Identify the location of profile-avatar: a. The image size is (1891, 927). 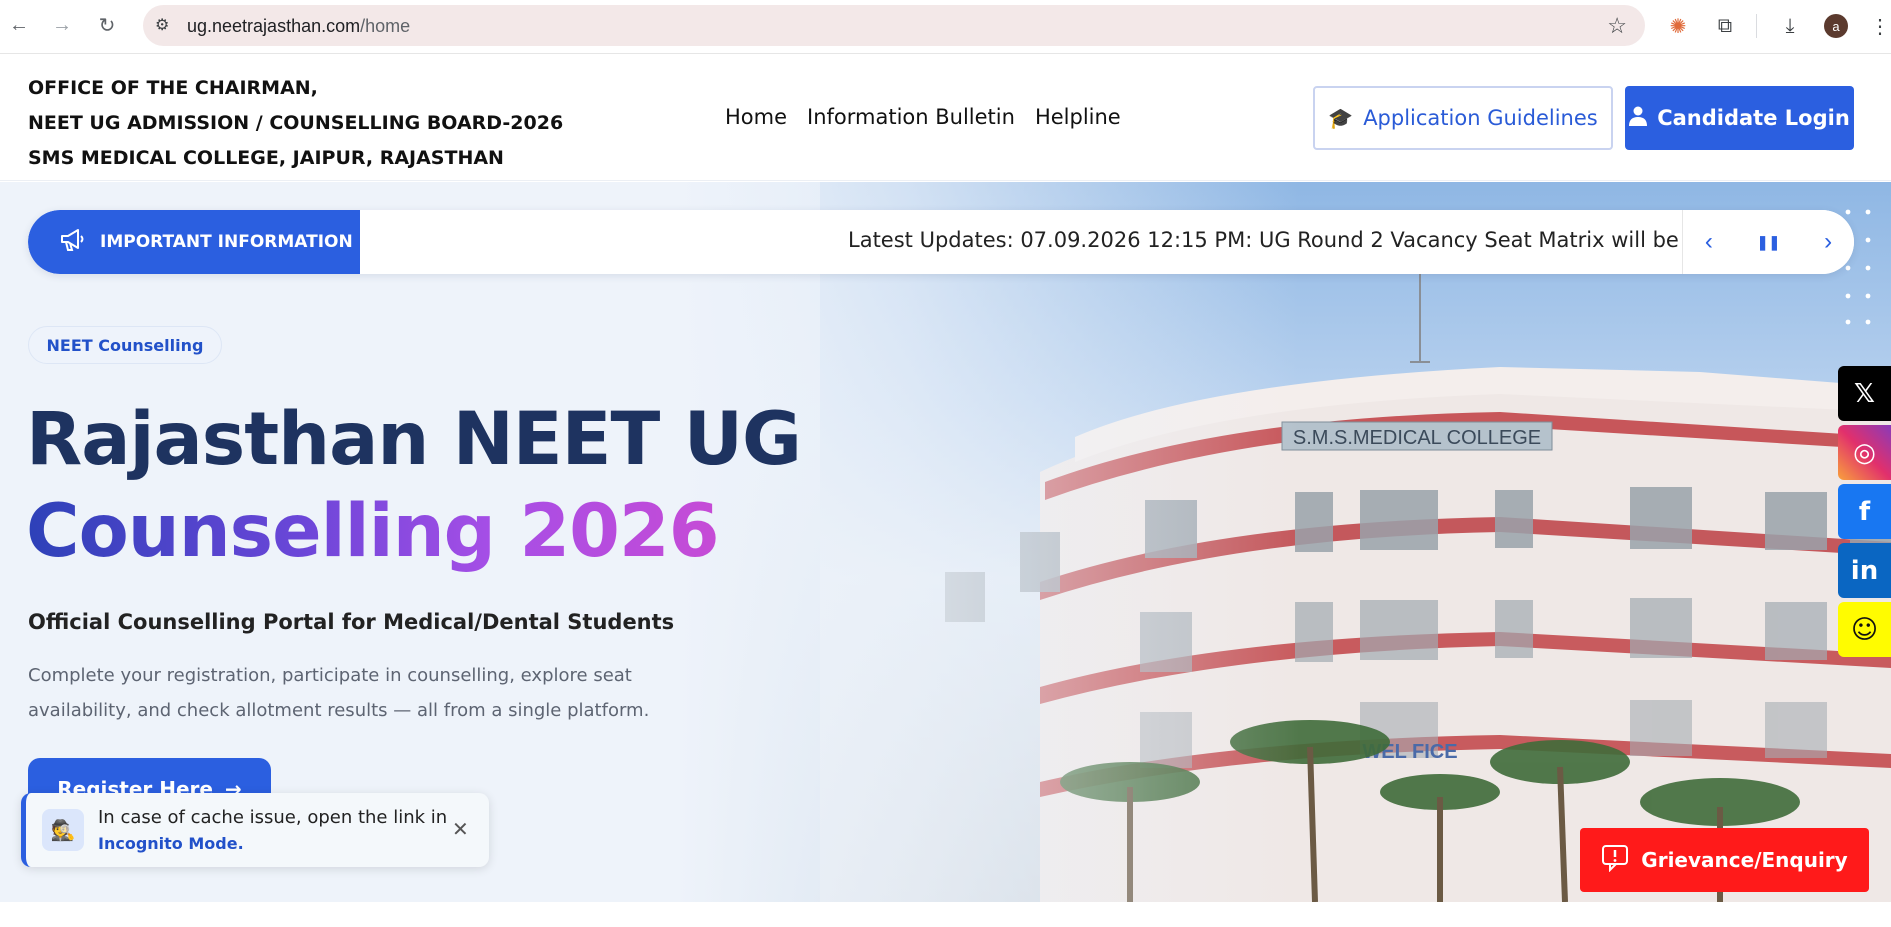
(1836, 26).